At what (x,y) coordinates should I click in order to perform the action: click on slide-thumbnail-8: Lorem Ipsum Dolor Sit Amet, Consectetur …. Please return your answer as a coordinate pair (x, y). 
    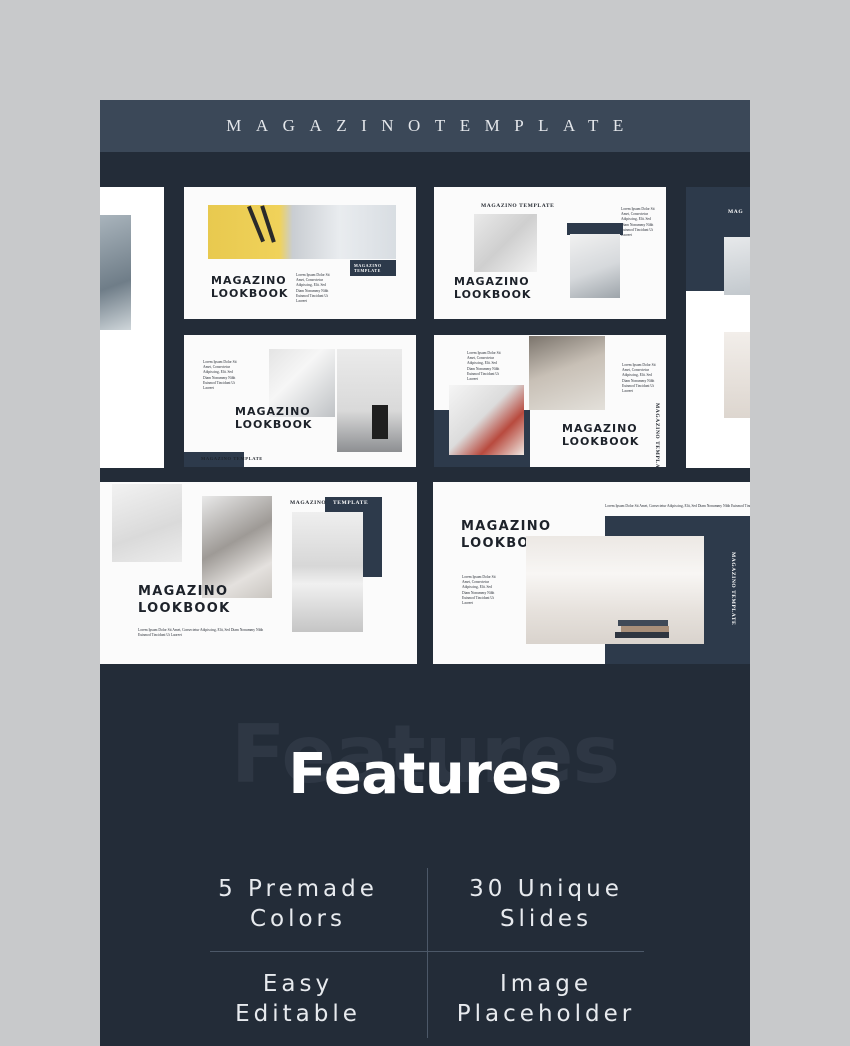
    Looking at the image, I should click on (591, 573).